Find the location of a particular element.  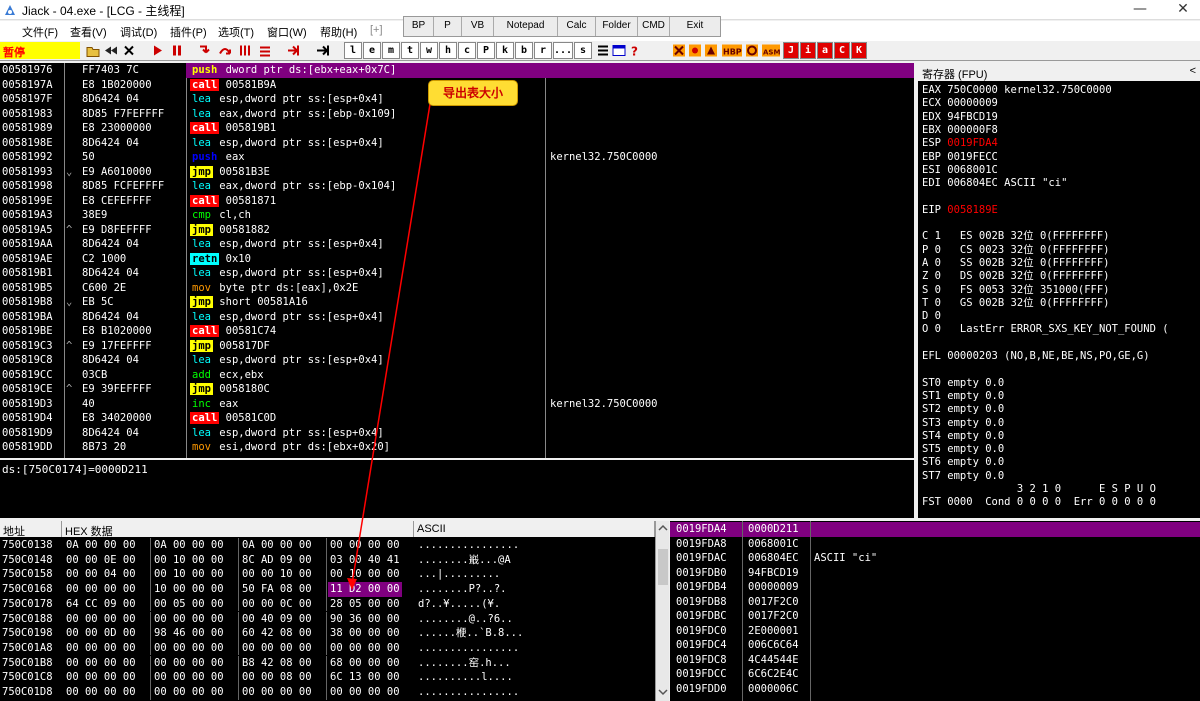

menu-view: 查看(V) is located at coordinates (88, 32).